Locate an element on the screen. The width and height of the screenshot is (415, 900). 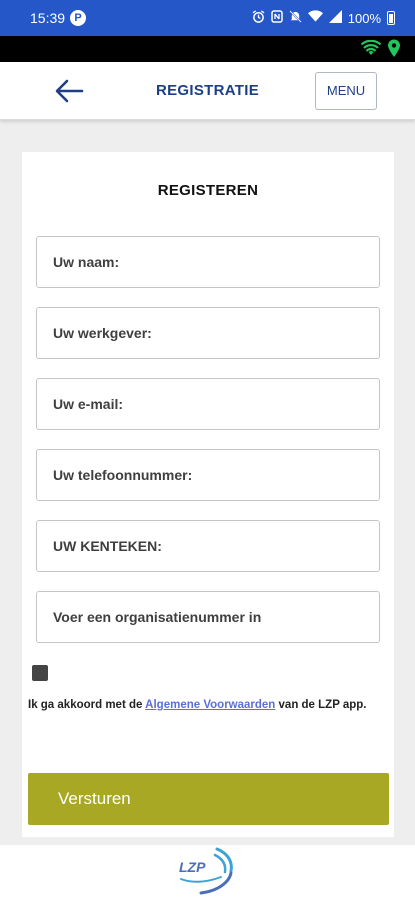
name-field is located at coordinates (208, 262).